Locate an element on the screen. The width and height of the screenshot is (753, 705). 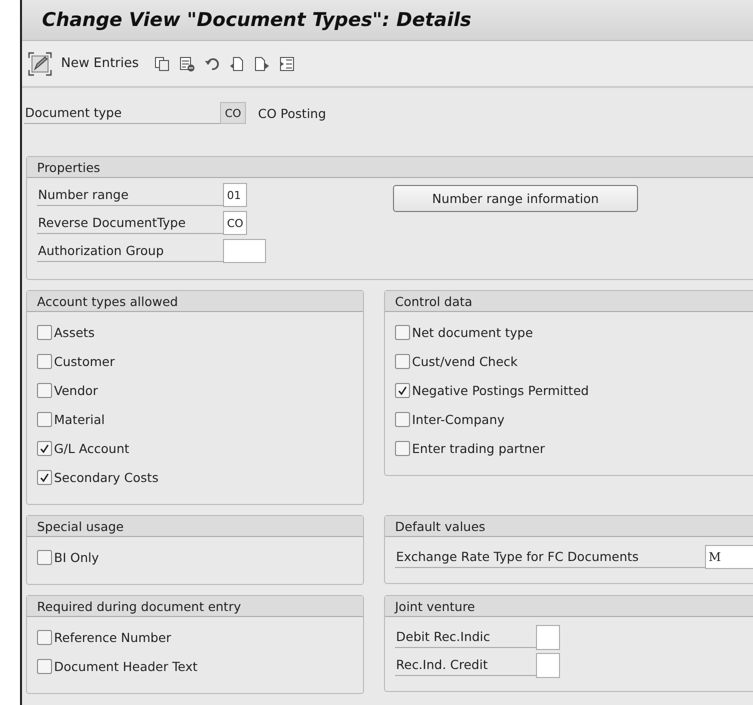
checkbox-label: Inter-Company is located at coordinates (458, 419).